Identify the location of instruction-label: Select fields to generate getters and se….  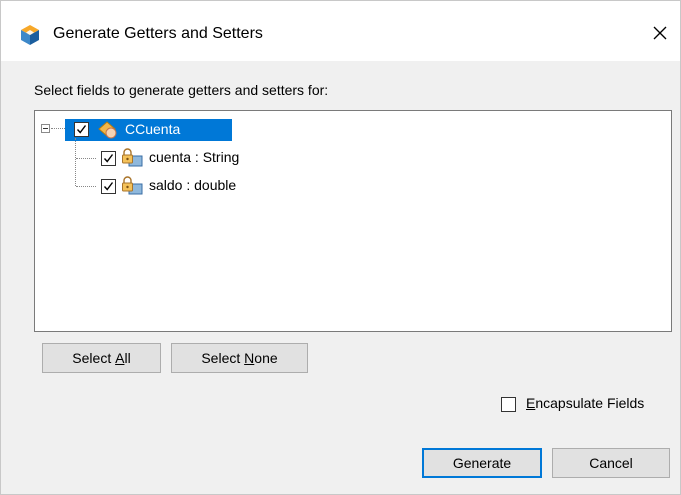
(181, 90).